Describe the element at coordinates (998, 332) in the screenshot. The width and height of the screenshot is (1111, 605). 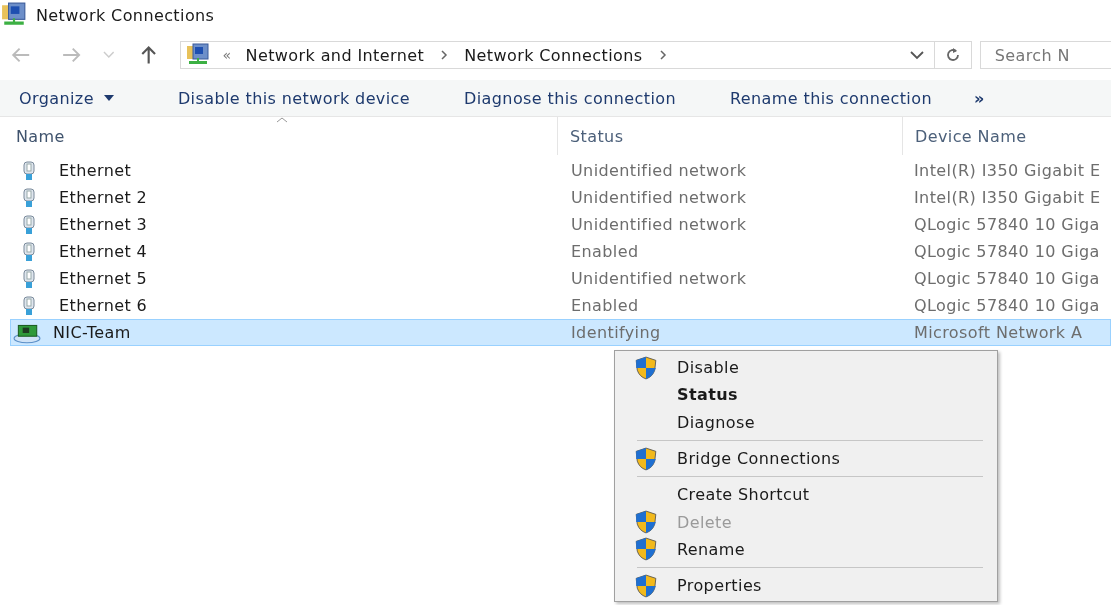
I see `device-name: Microsoft Network A` at that location.